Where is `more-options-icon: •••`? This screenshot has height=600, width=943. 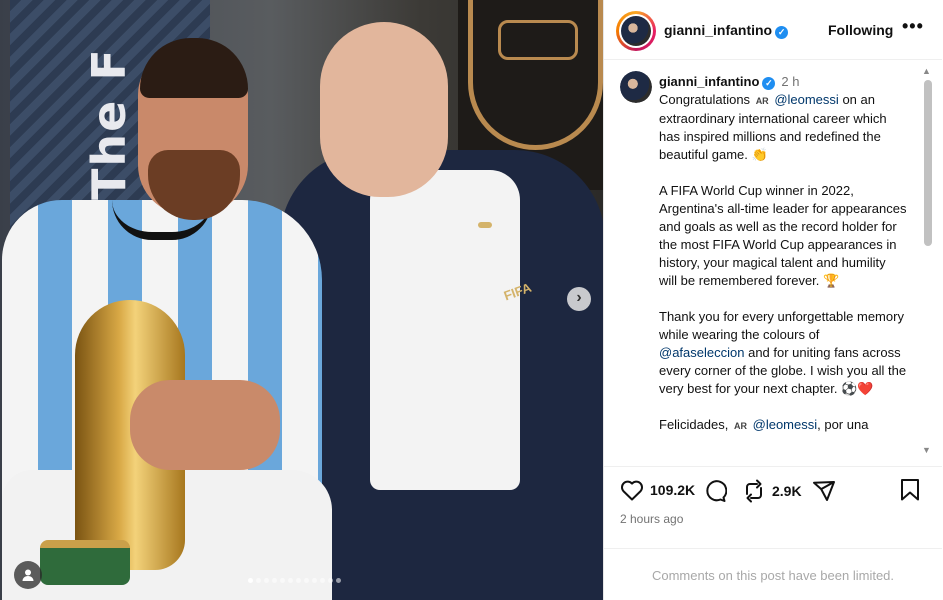 more-options-icon: ••• is located at coordinates (913, 26).